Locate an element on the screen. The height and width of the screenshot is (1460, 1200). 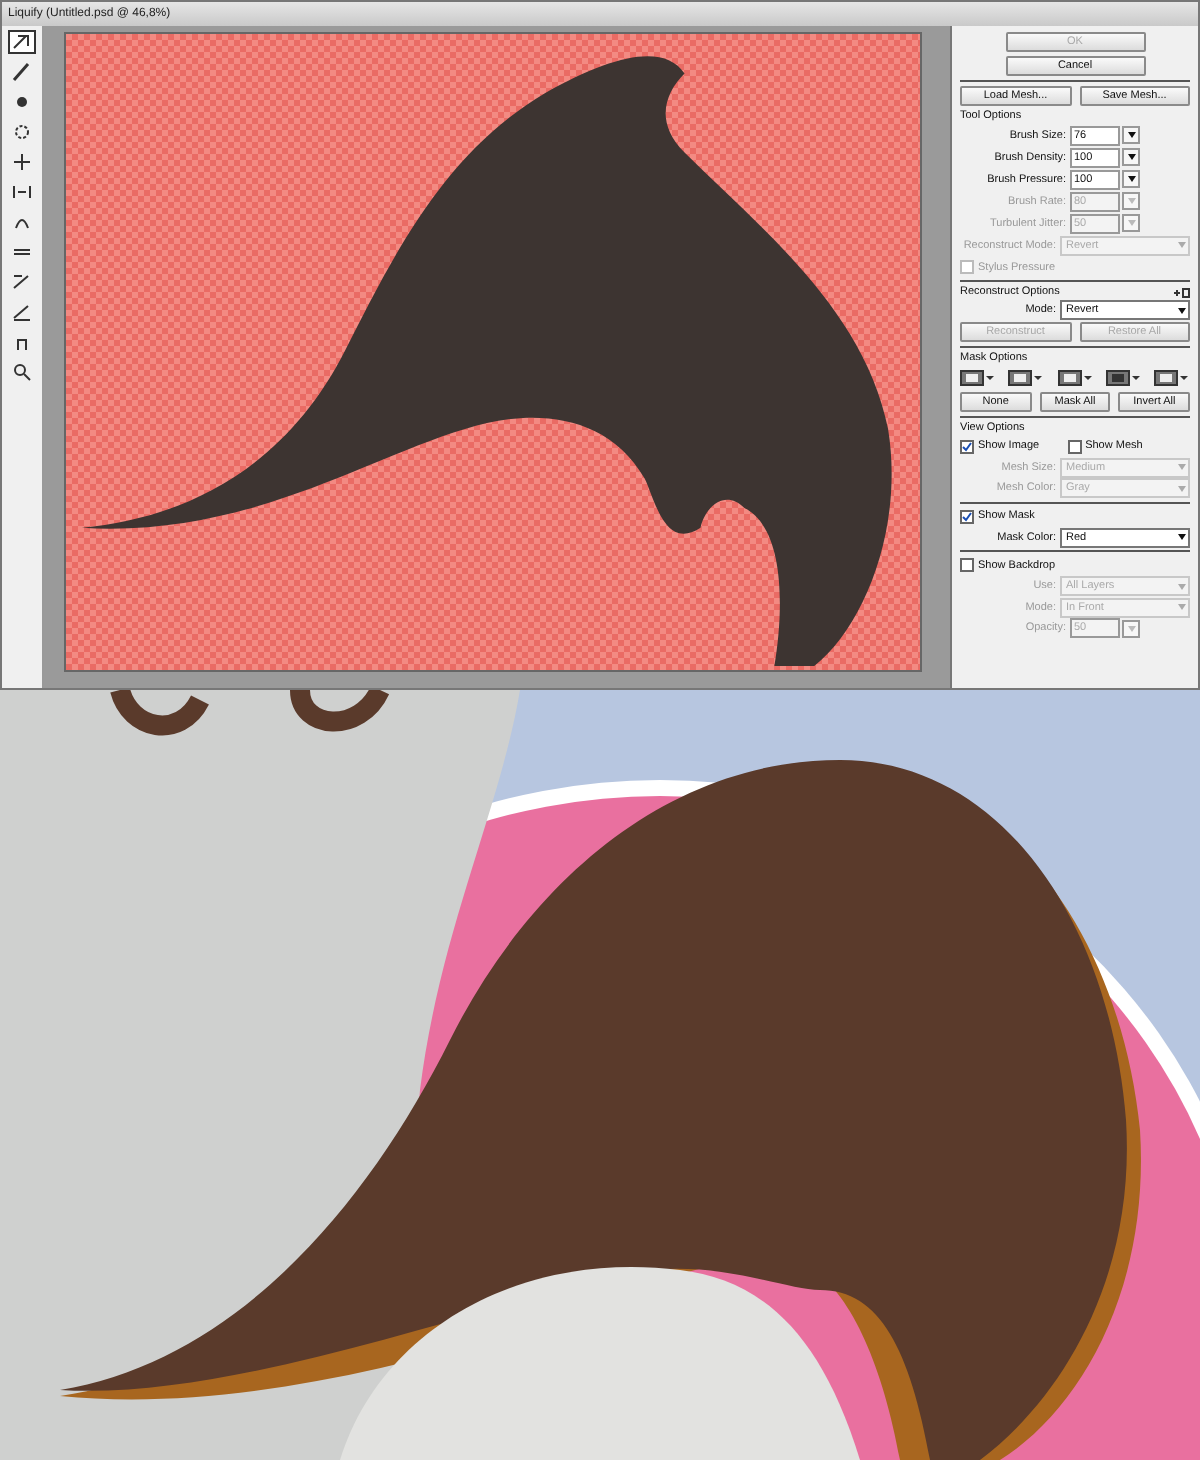
dot-icon is located at coordinates (22, 102).